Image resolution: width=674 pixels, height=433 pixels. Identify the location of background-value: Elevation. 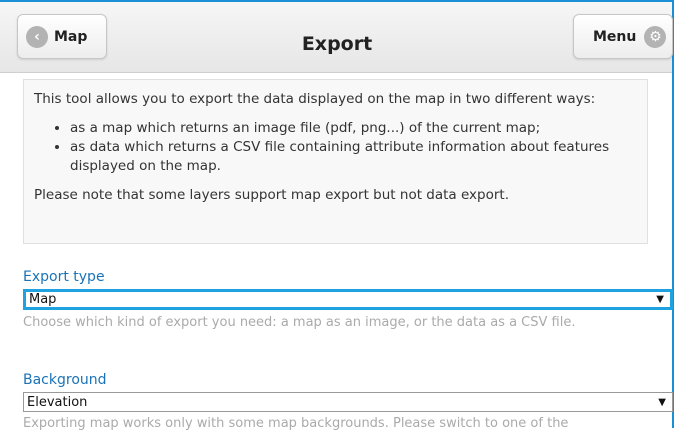
(57, 402).